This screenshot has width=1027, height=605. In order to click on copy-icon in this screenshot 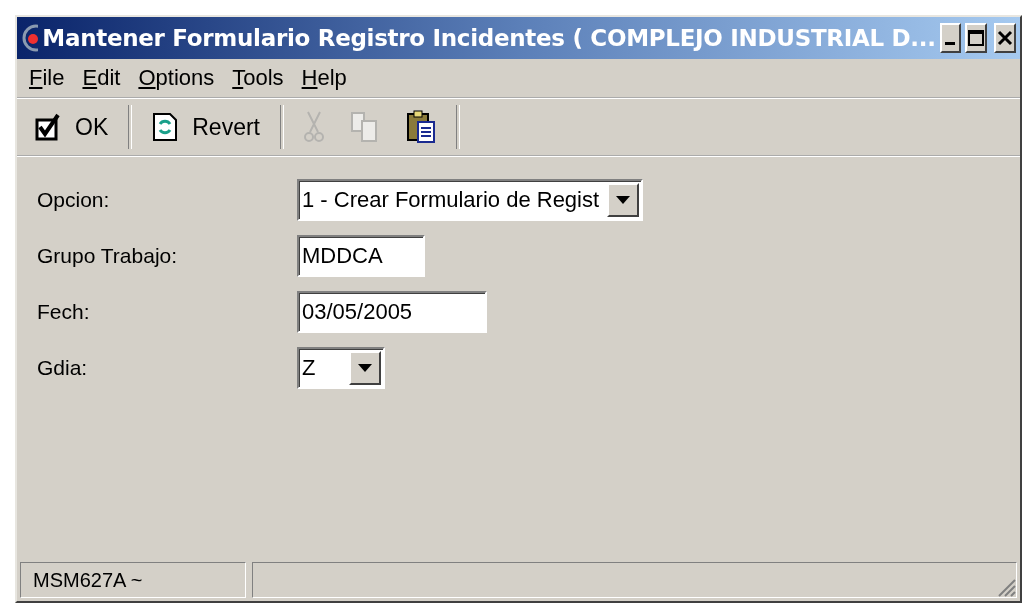, I will do `click(365, 127)`.